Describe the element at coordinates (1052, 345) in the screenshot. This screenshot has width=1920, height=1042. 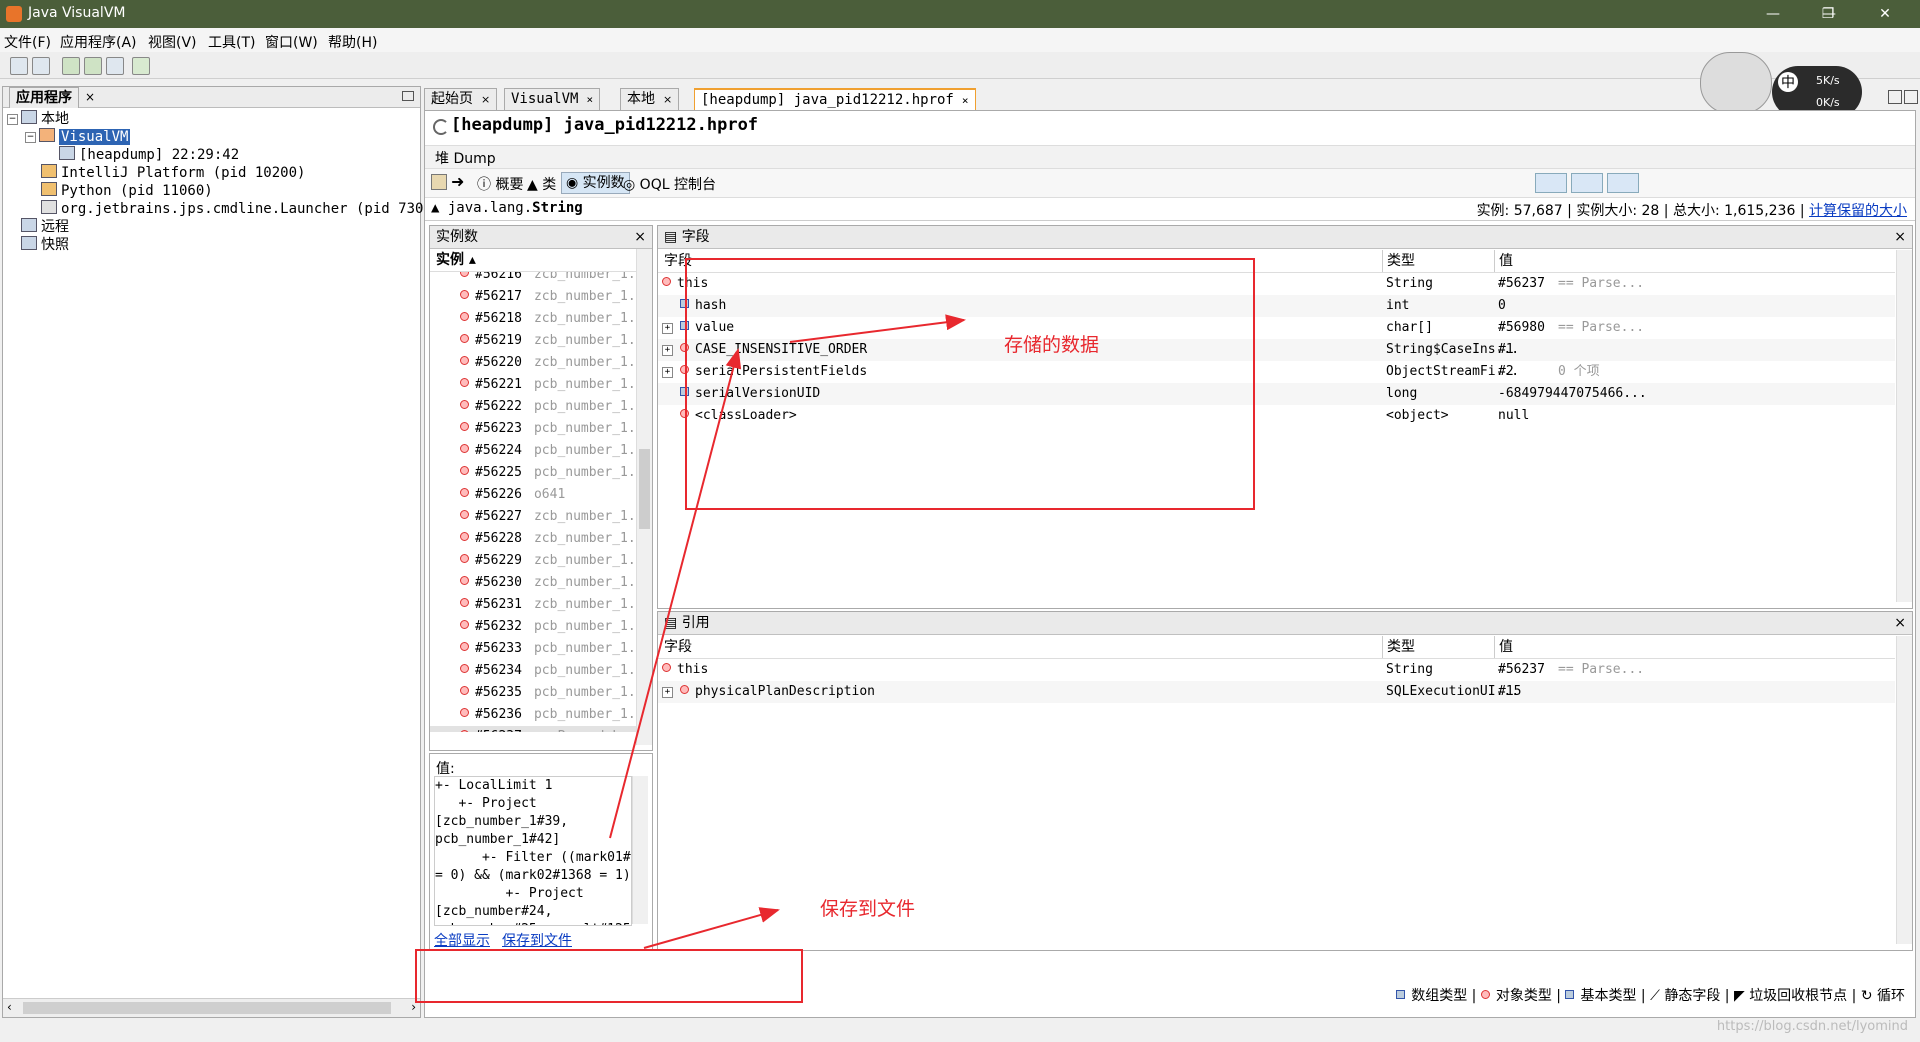
I see `annotation-label-stored-data: 存储的数据` at that location.